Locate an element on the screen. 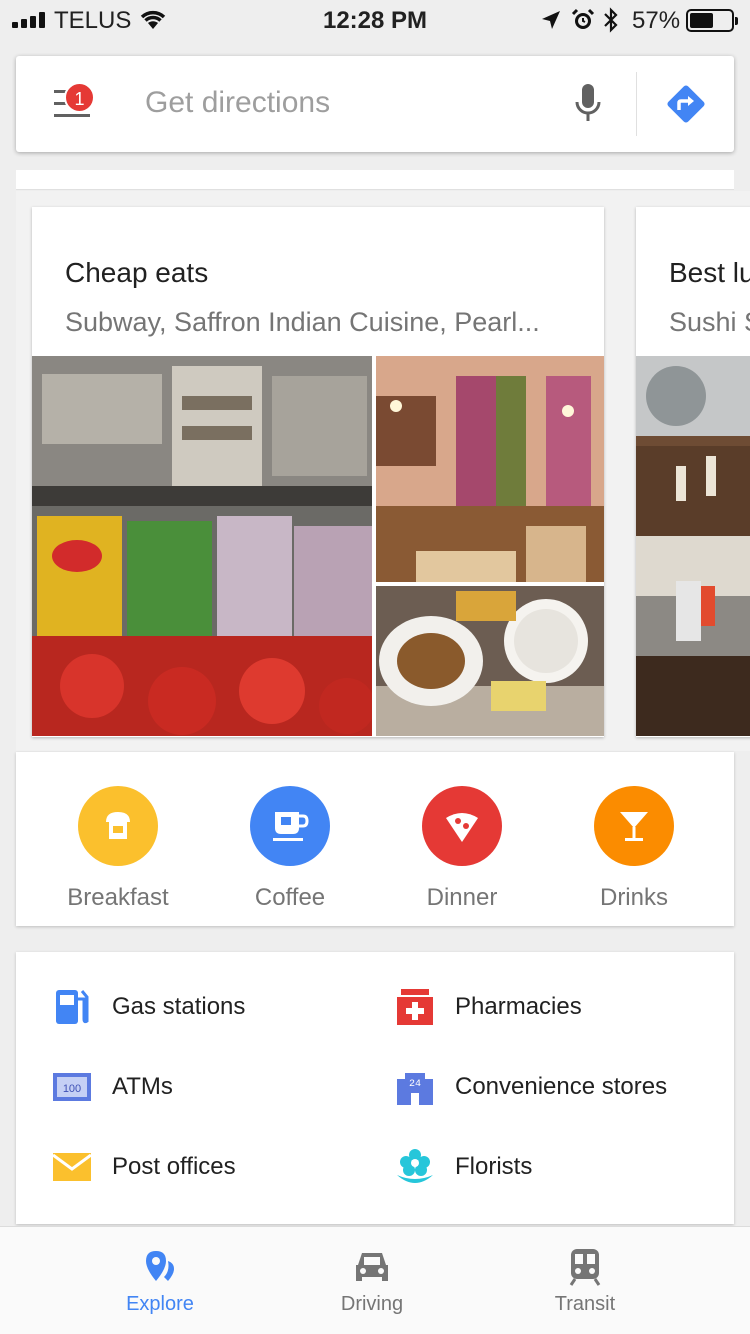 The height and width of the screenshot is (1334, 750). service-gas-stations: Gas stations is located at coordinates (148, 1007).